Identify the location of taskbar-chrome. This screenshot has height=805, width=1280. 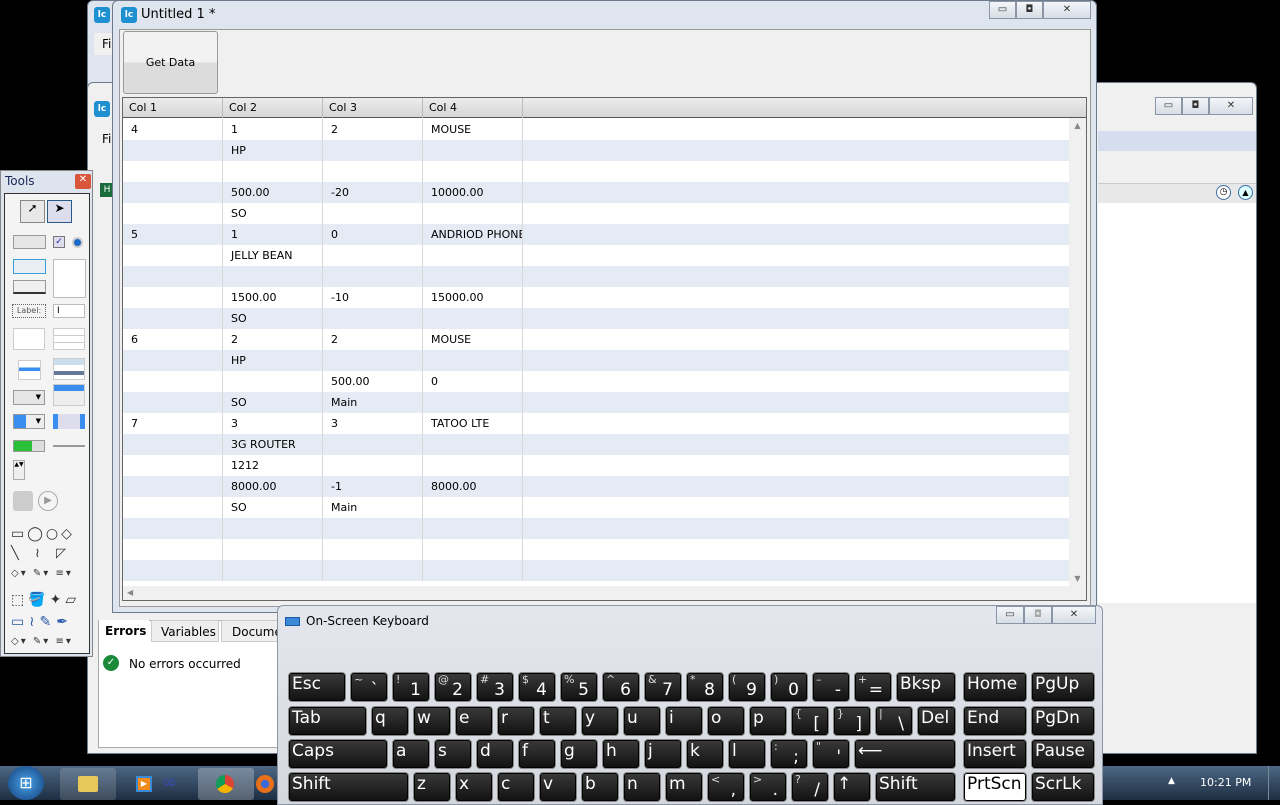
(226, 784).